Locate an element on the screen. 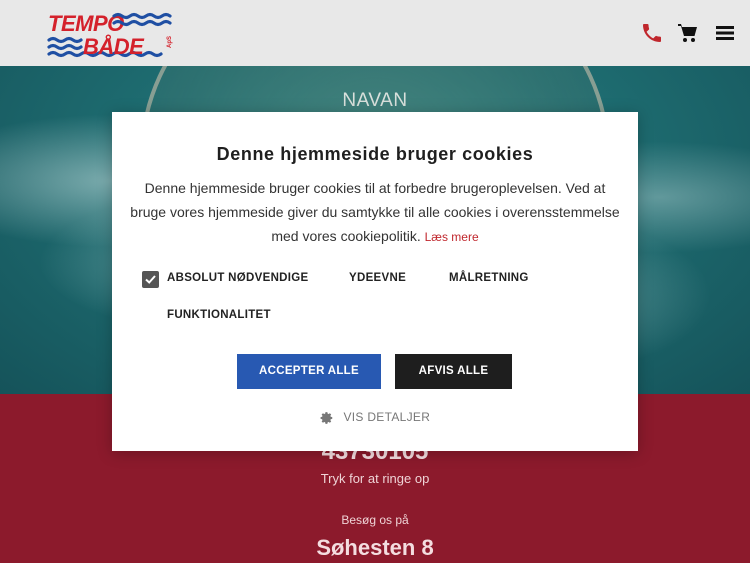 The height and width of the screenshot is (563, 750). option-targeting: MÅLRETNING is located at coordinates (489, 278).